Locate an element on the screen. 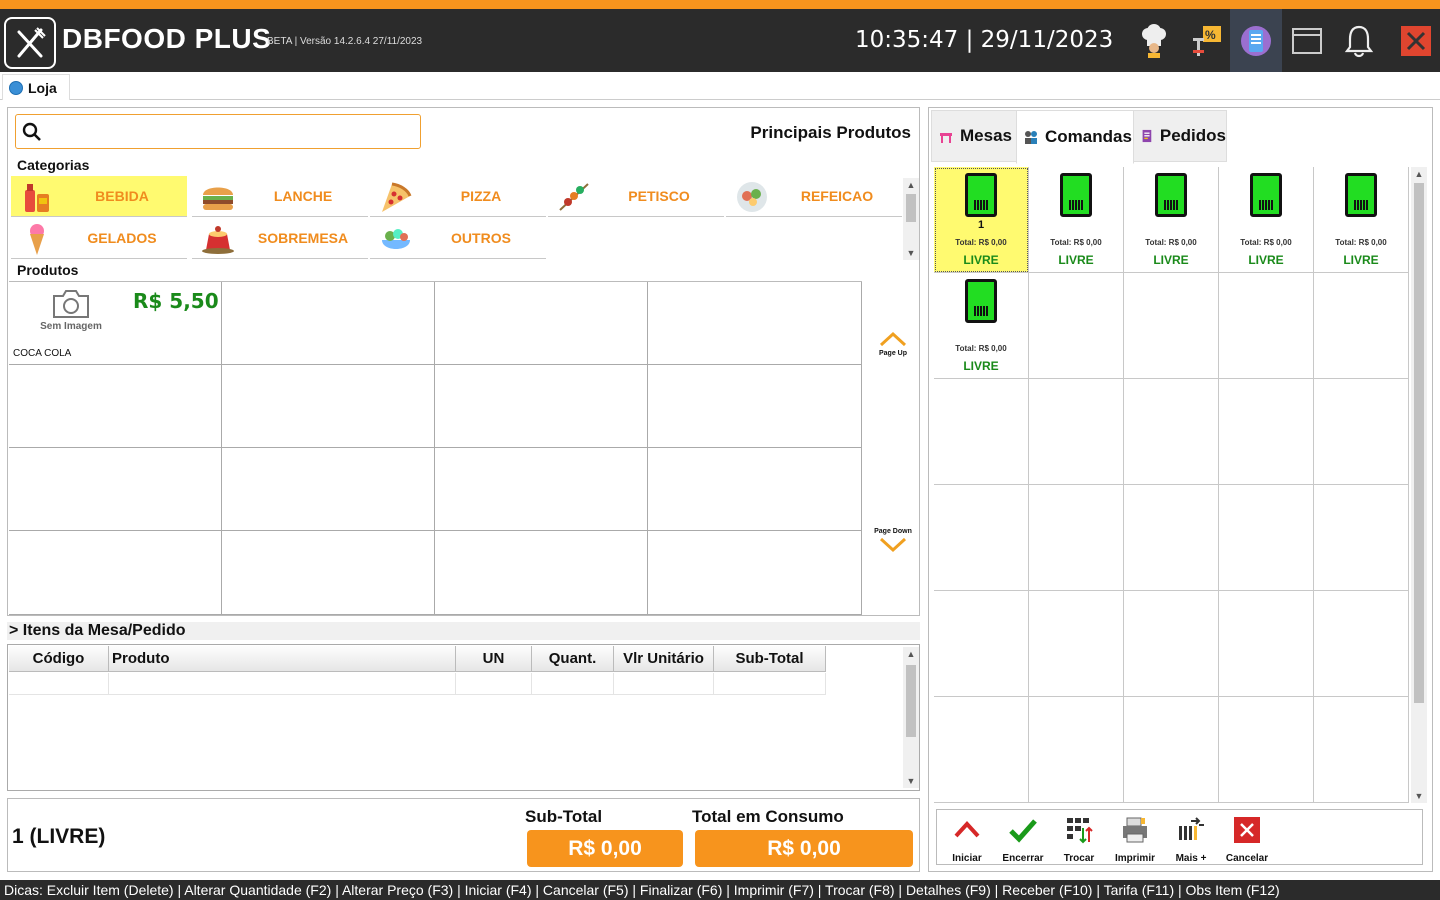  category-outros: OUTROS is located at coordinates (458, 238).